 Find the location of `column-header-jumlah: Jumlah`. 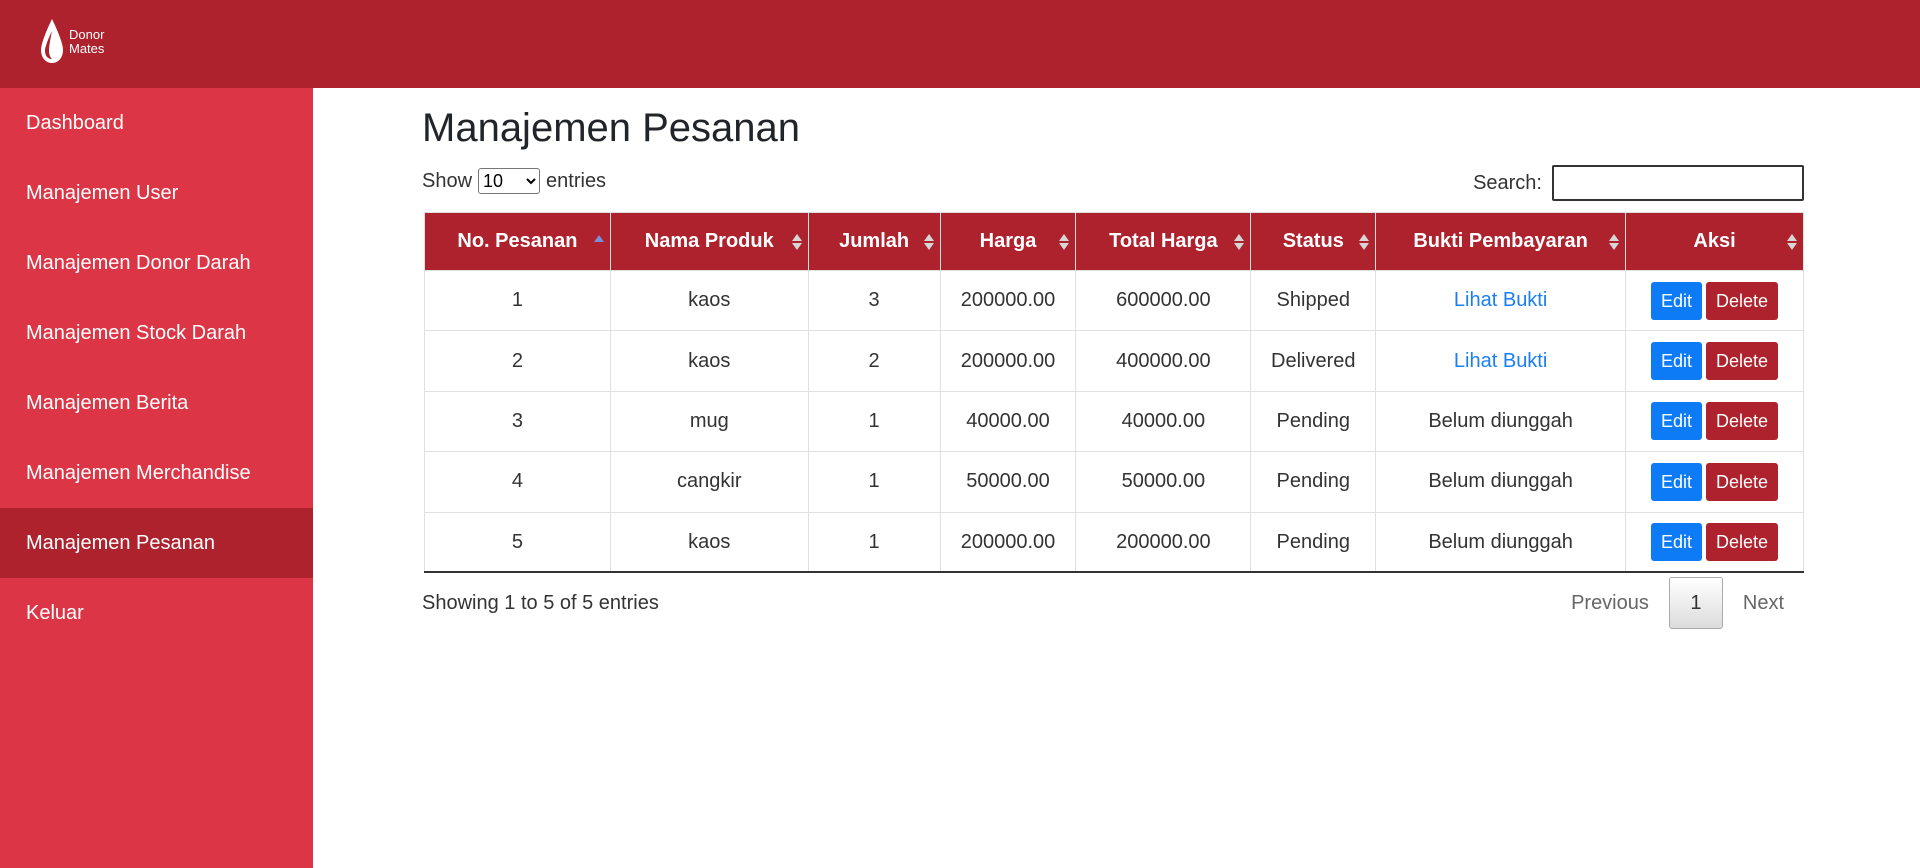

column-header-jumlah: Jumlah is located at coordinates (874, 241).